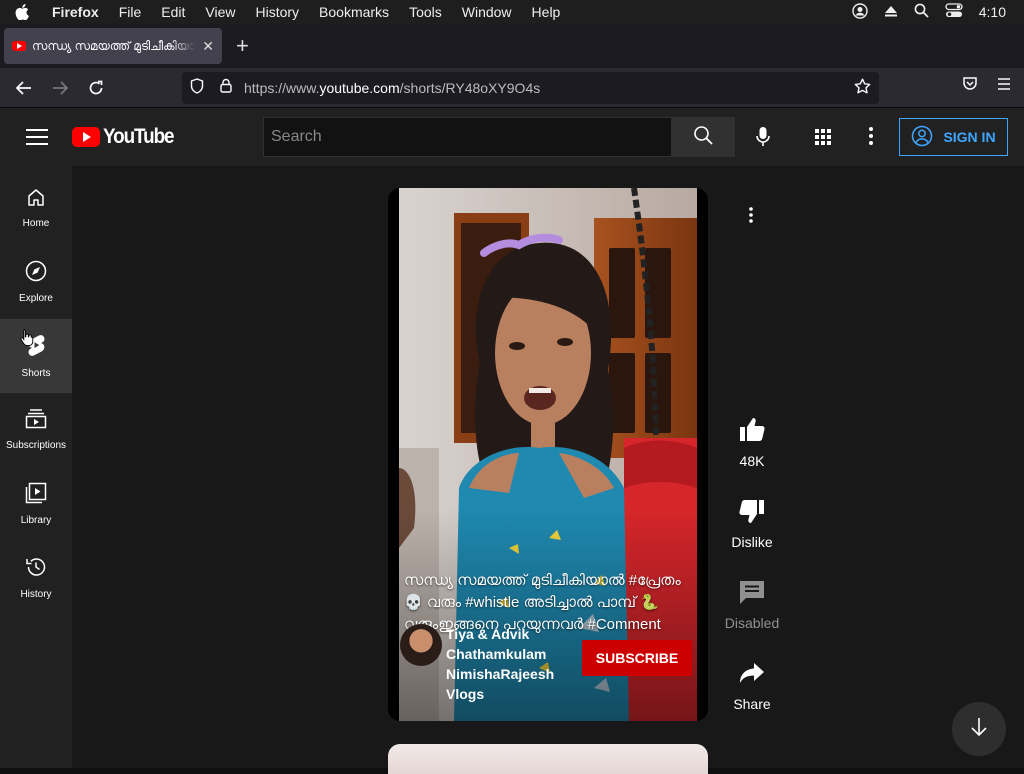 The image size is (1024, 774). What do you see at coordinates (36, 520) in the screenshot?
I see `sidebar-item-label: Library` at bounding box center [36, 520].